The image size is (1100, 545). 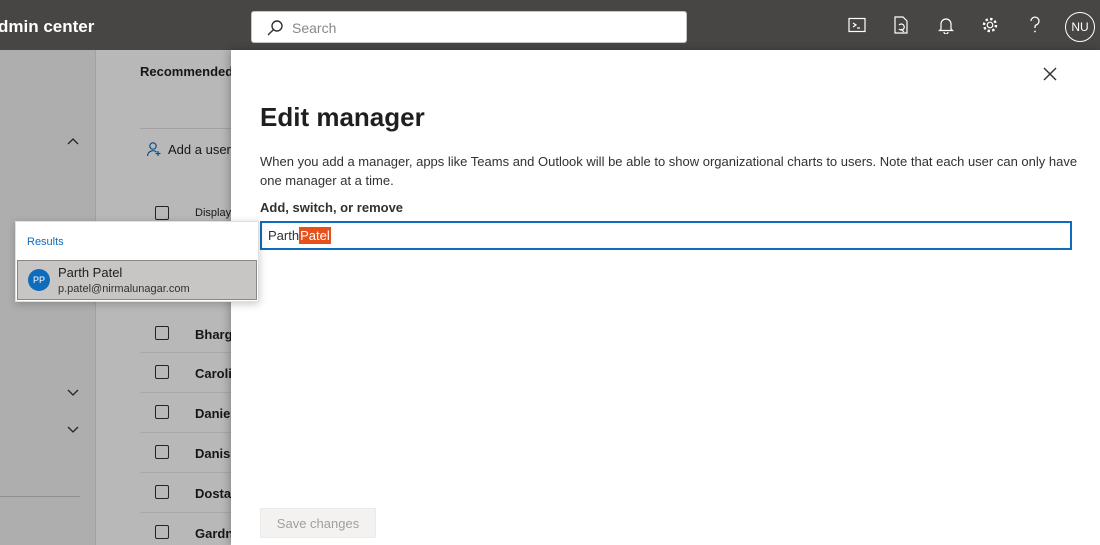 I want to click on panel-title: Edit manager, so click(x=342, y=117).